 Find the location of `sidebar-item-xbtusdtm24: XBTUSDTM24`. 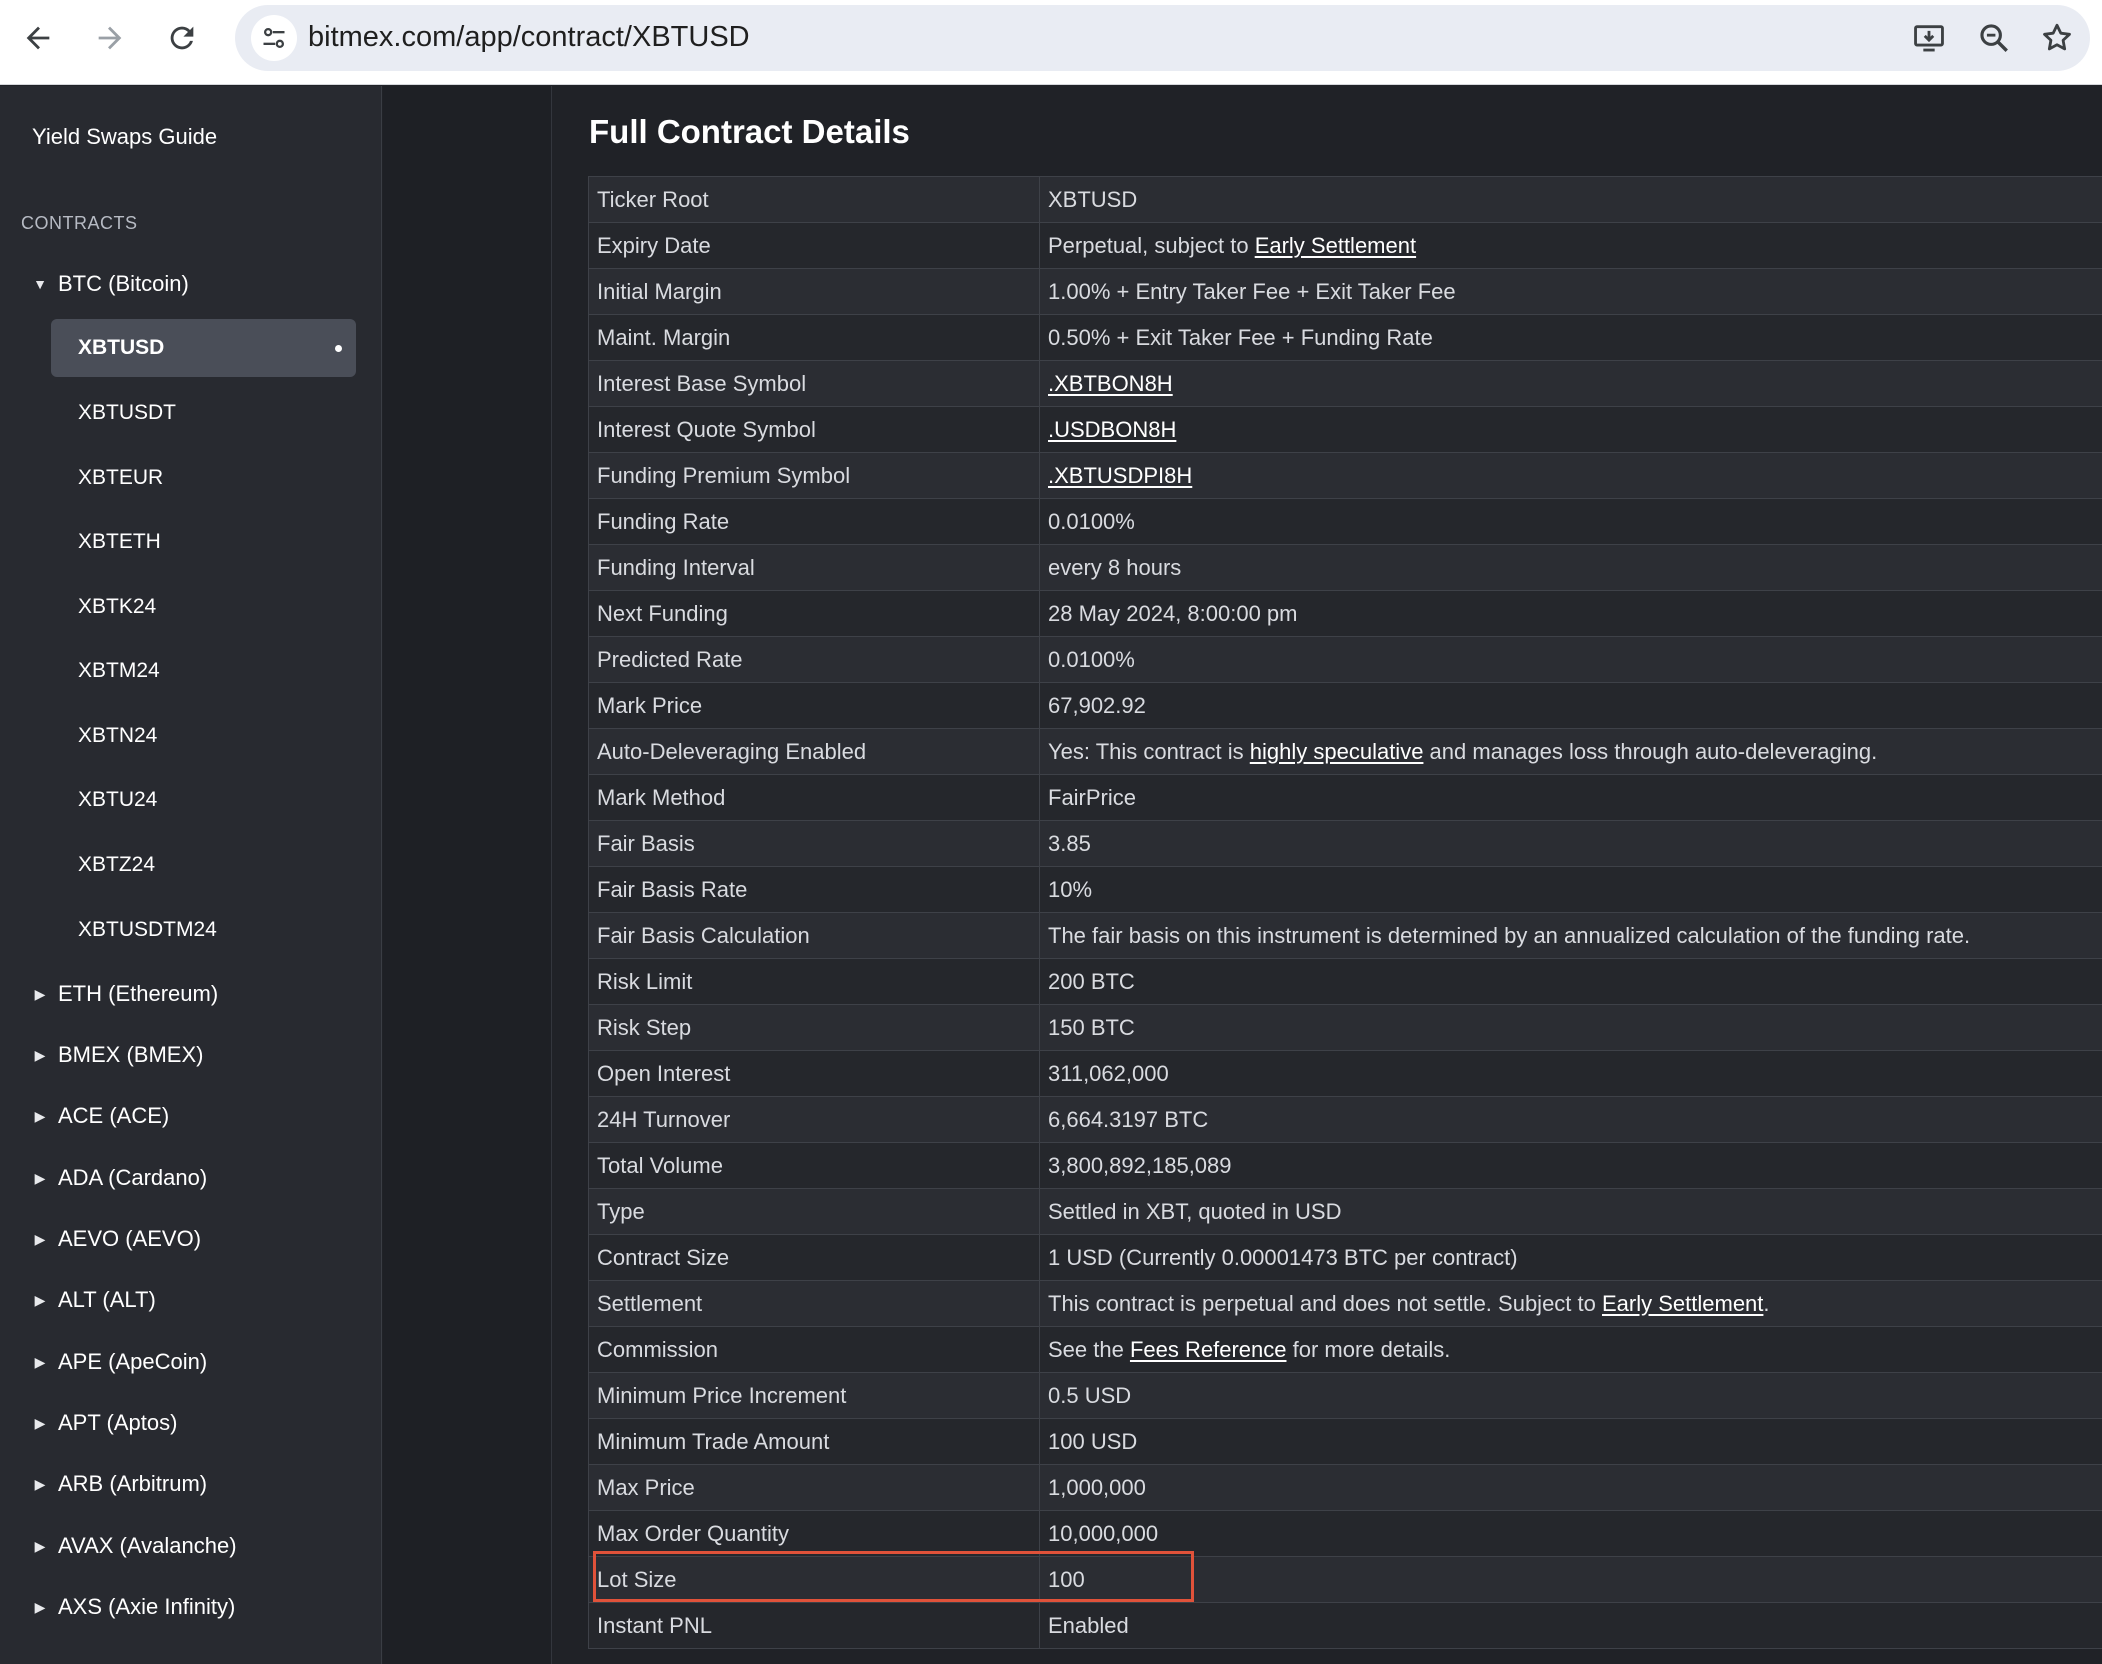

sidebar-item-xbtusdtm24: XBTUSDTM24 is located at coordinates (203, 930).